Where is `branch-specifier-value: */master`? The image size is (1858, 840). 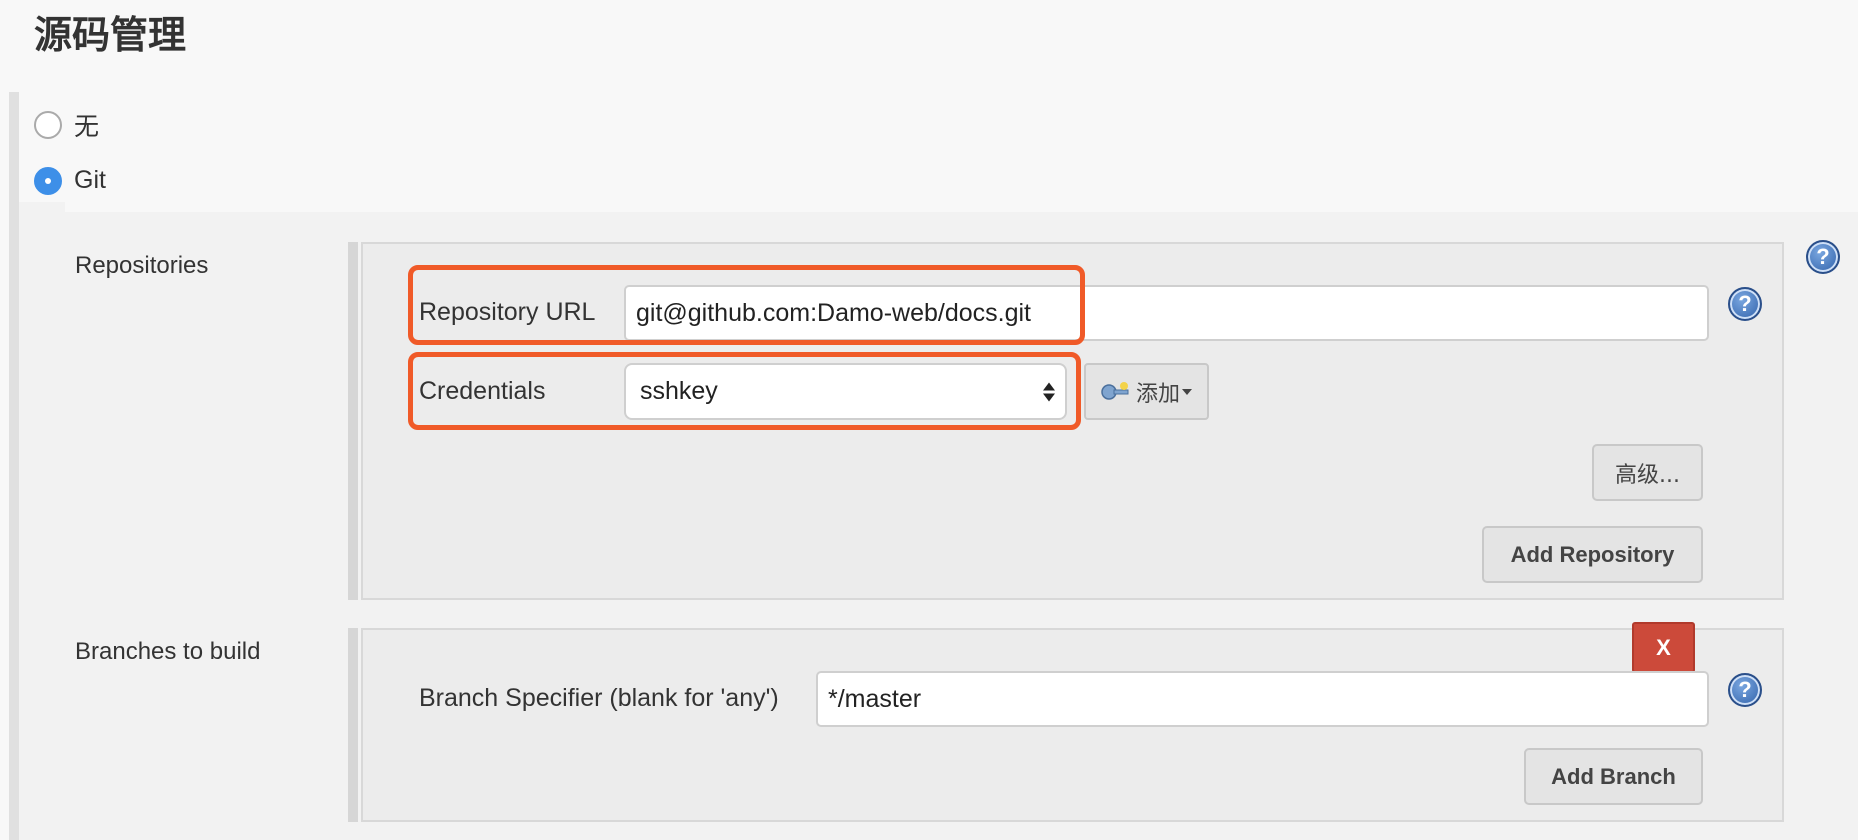
branch-specifier-value: */master is located at coordinates (875, 698).